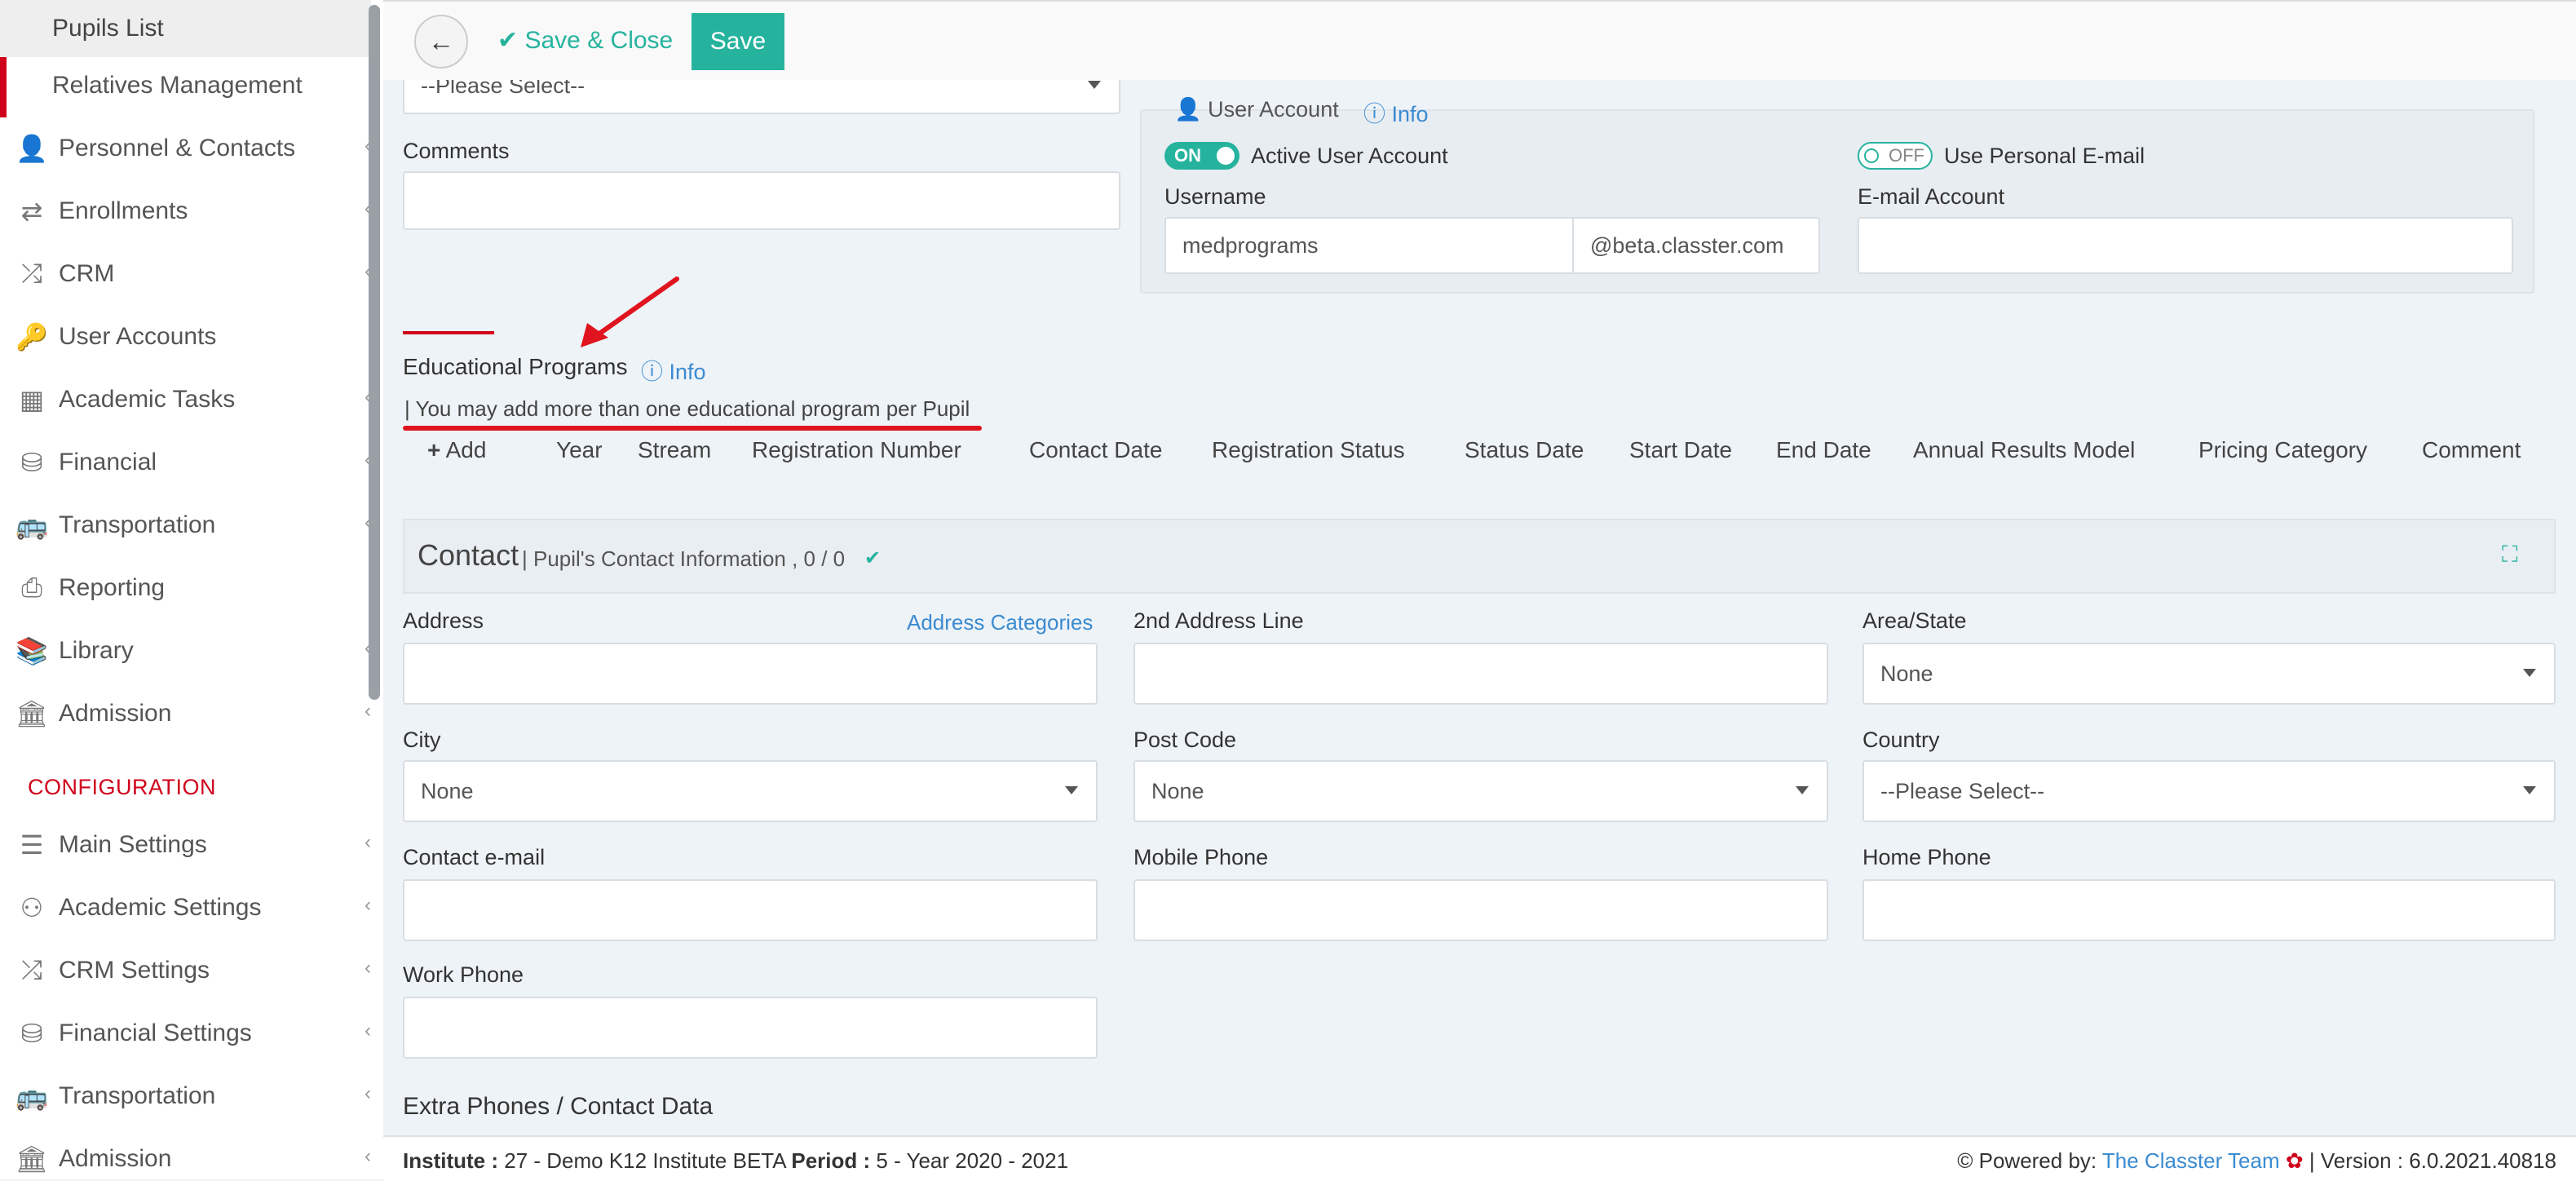  Describe the element at coordinates (1273, 110) in the screenshot. I see `user-account-title-text: User Account` at that location.